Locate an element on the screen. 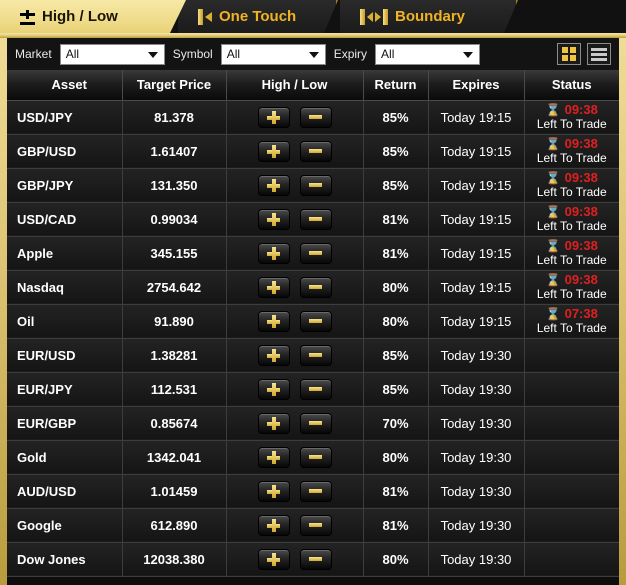 The width and height of the screenshot is (626, 585). cell-asset: EUR/USD is located at coordinates (65, 355).